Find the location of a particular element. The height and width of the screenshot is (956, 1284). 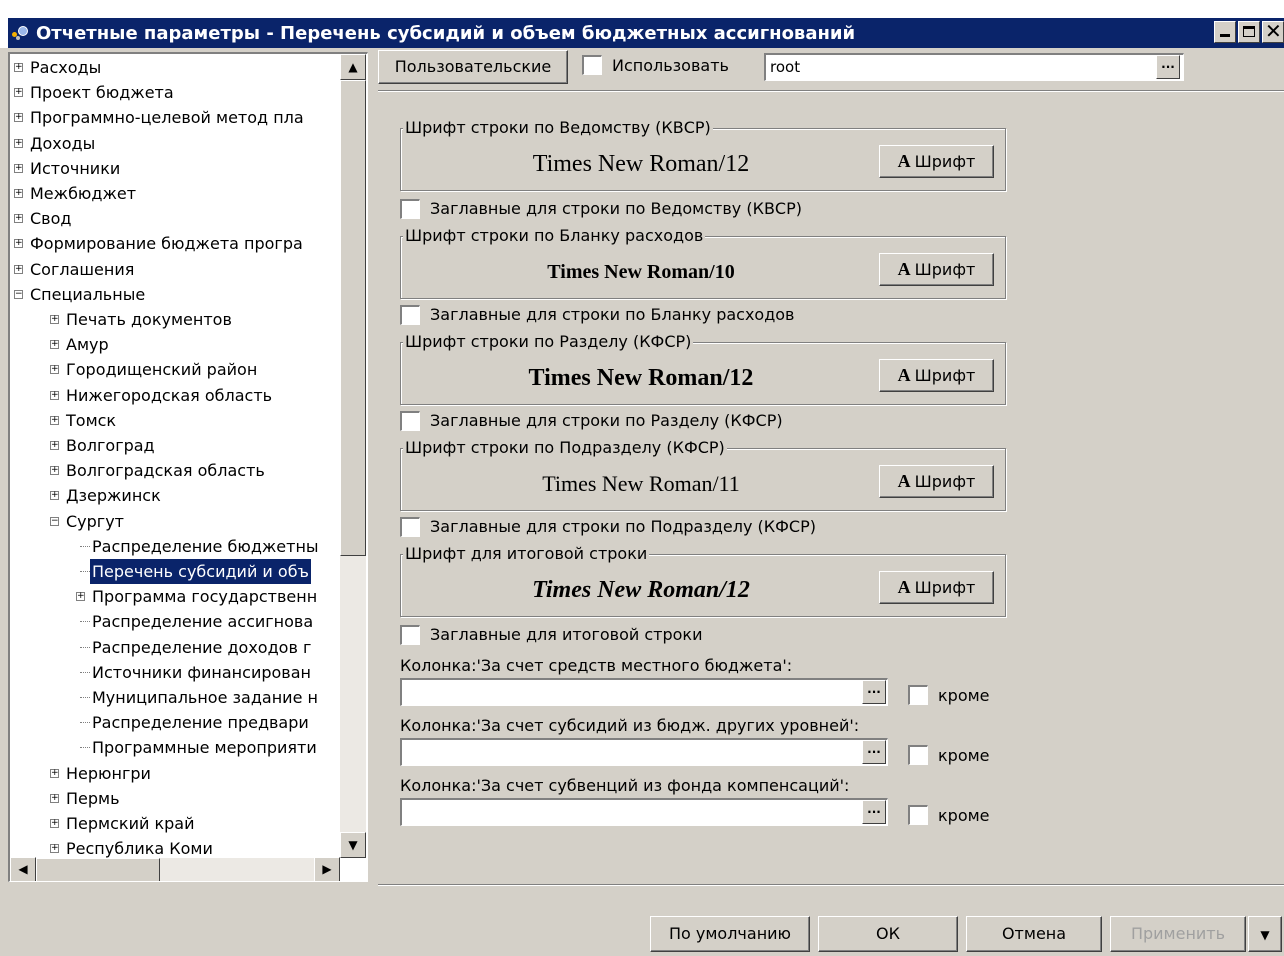

tree-item-label: Дзержинск is located at coordinates (113, 496).